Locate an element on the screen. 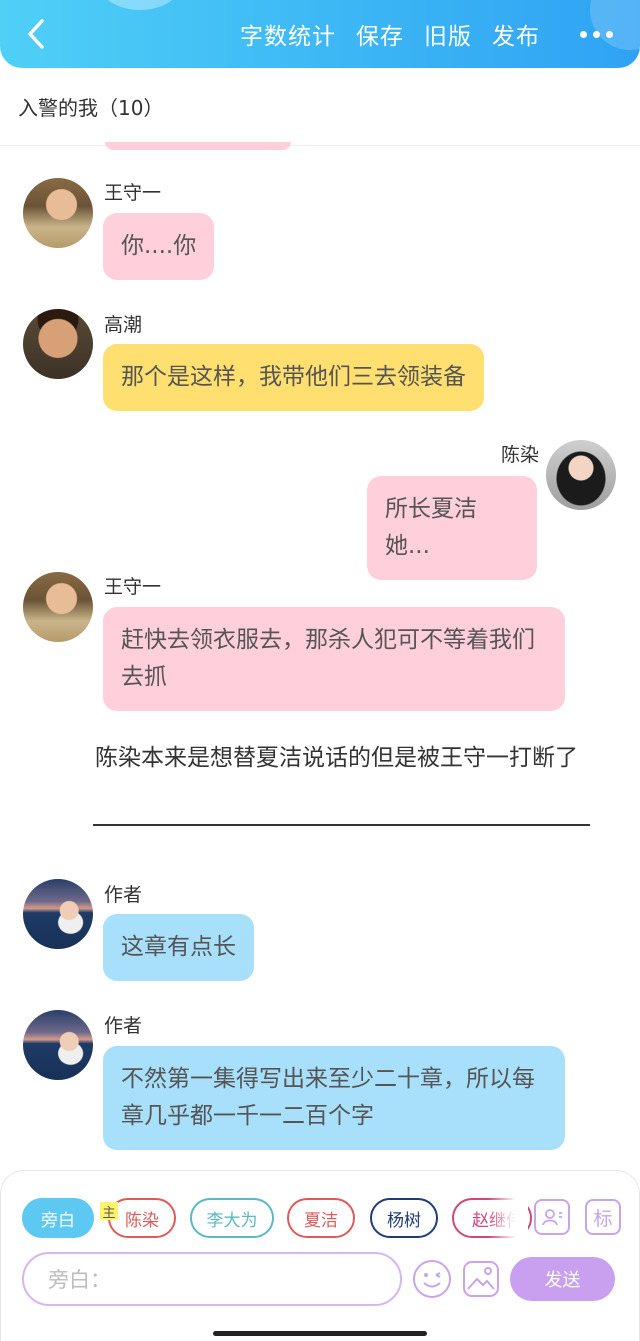  more-dots-icon is located at coordinates (596, 34).